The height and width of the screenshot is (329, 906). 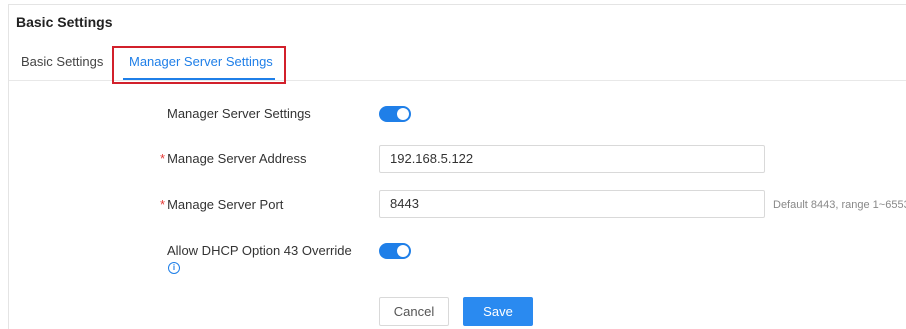 I want to click on manager-server-settings-toggle, so click(x=395, y=114).